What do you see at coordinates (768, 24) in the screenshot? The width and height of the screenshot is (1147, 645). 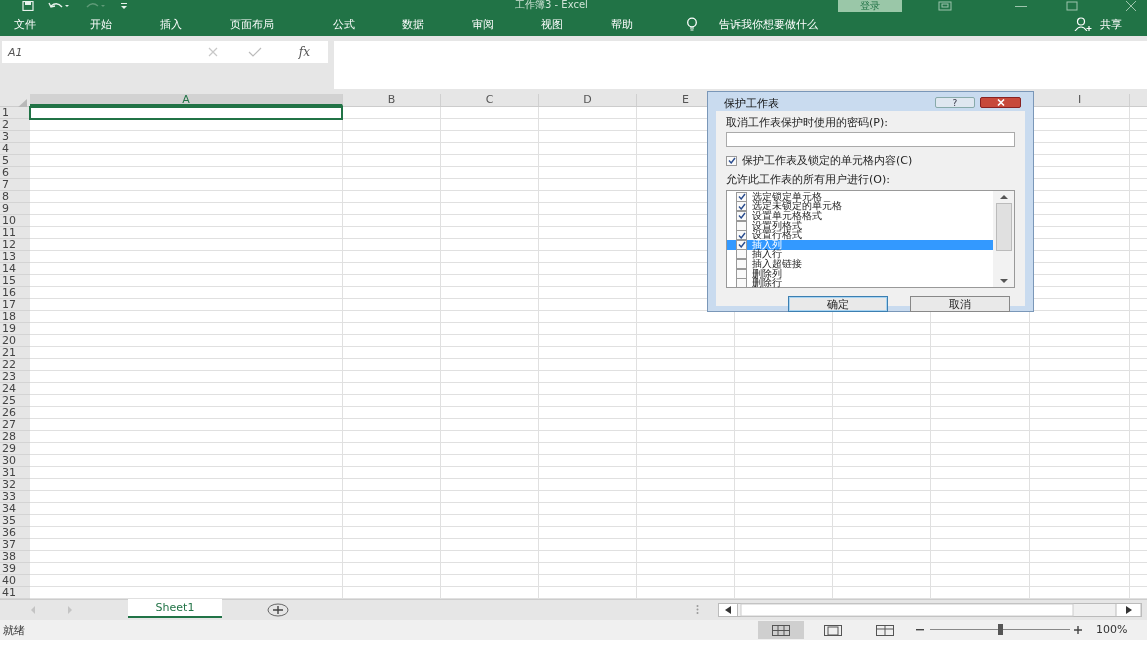 I see `tell-me-search: 告诉我你想要做什么` at bounding box center [768, 24].